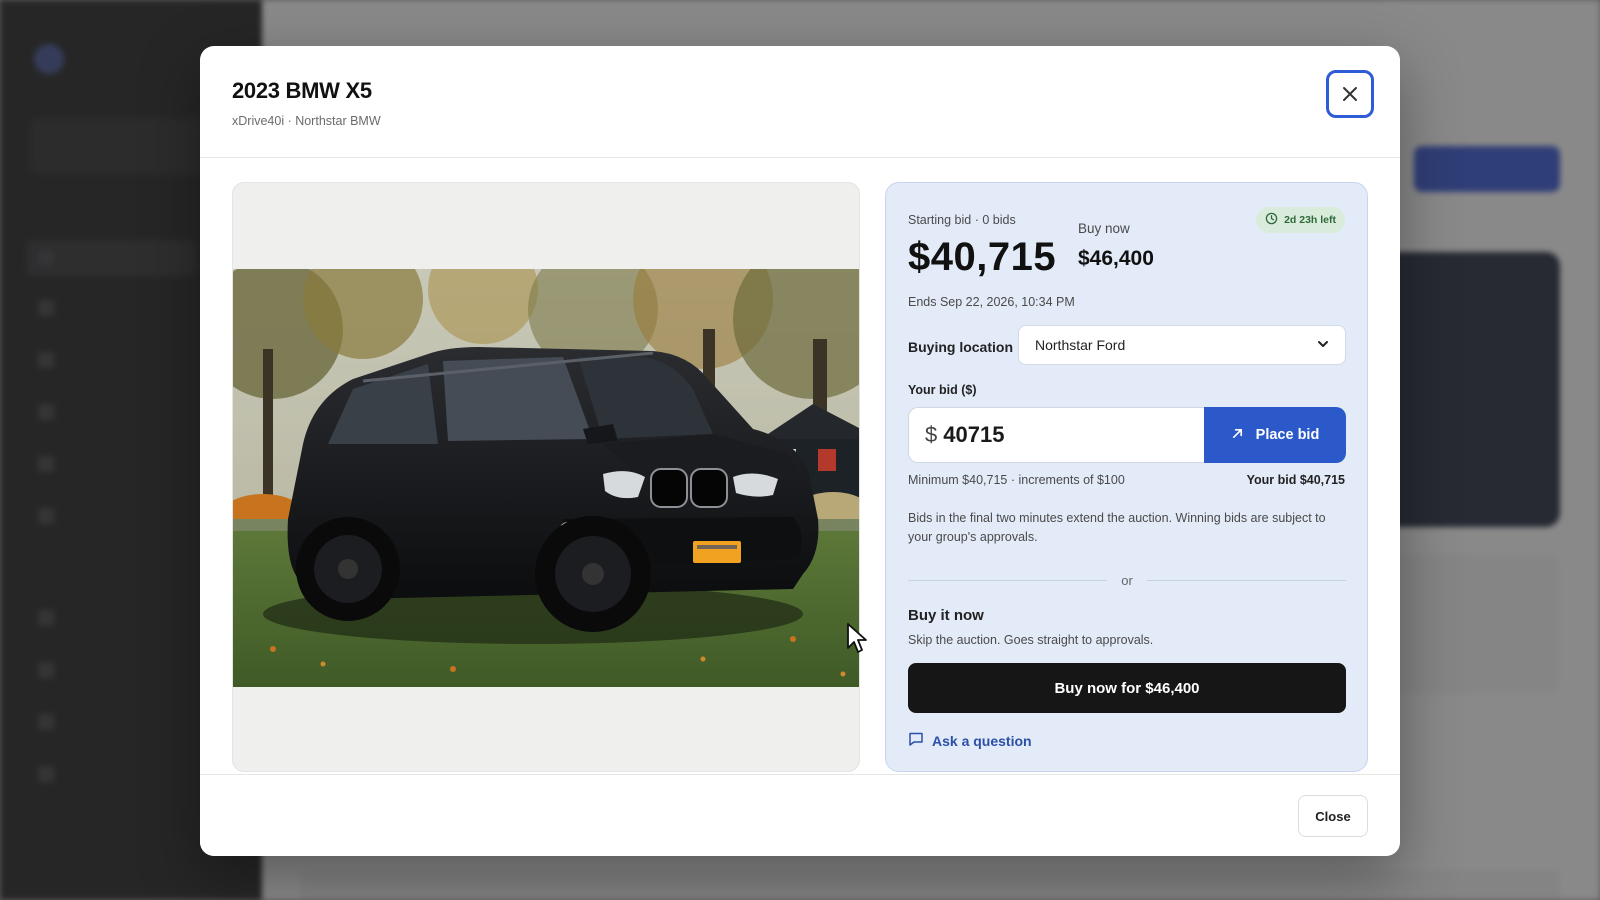 This screenshot has width=1600, height=900. I want to click on close-icon-button, so click(1350, 94).